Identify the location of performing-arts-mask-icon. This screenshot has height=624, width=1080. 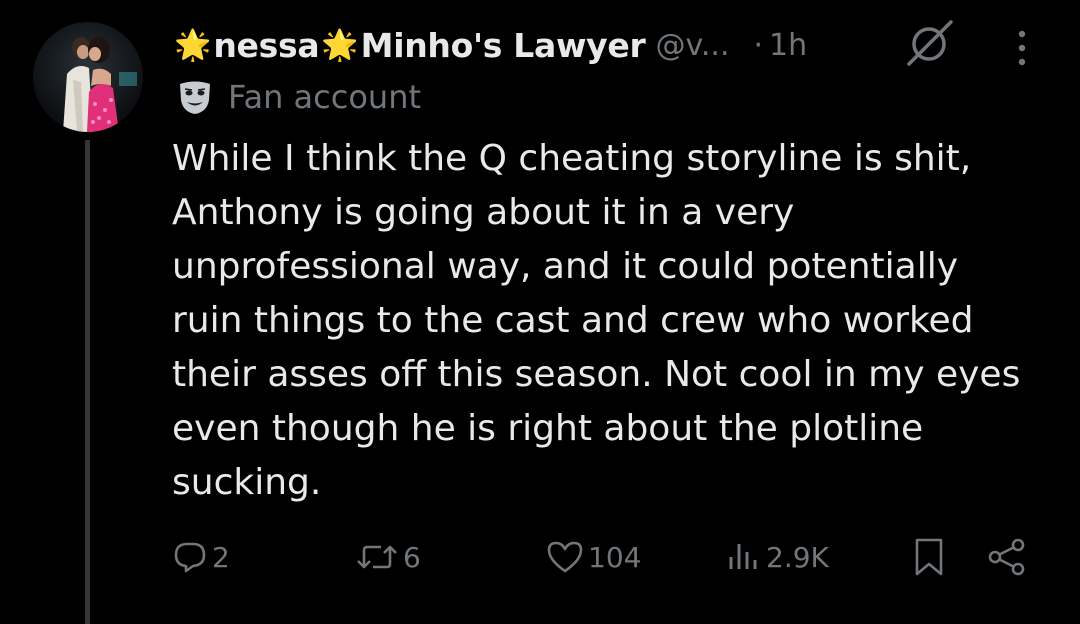
(195, 97).